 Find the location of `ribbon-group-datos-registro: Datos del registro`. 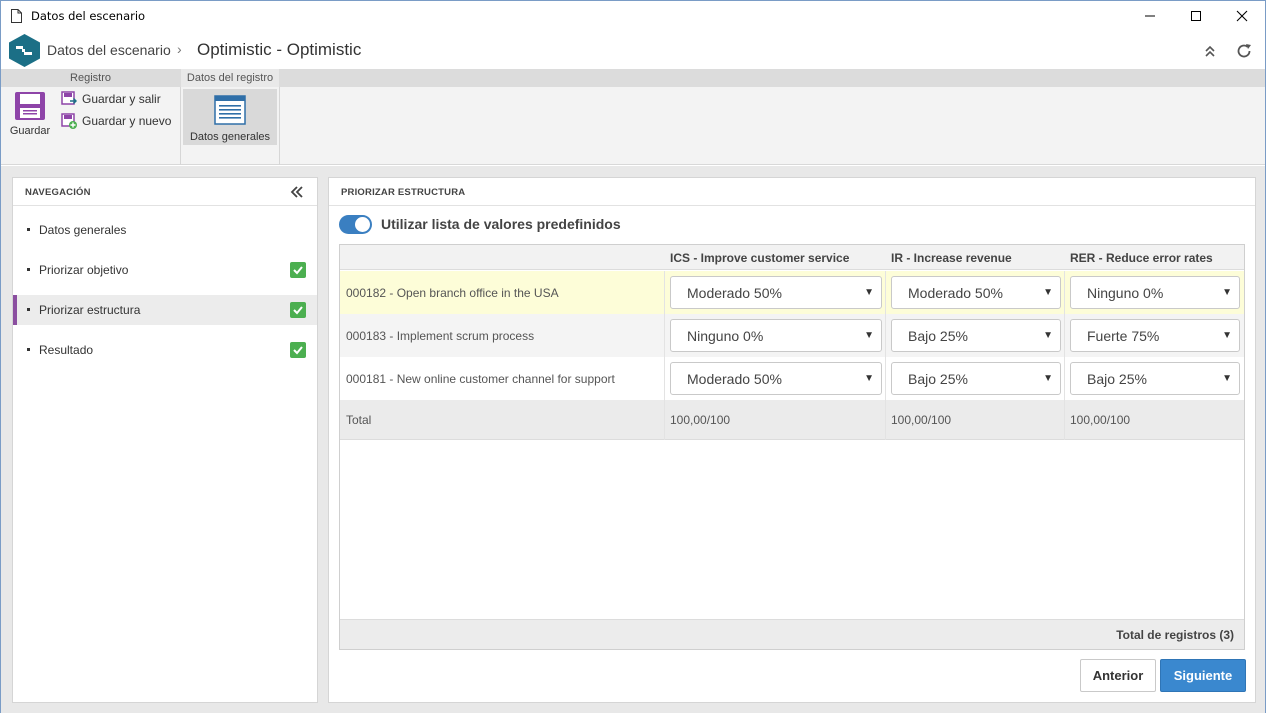

ribbon-group-datos-registro: Datos del registro is located at coordinates (230, 78).